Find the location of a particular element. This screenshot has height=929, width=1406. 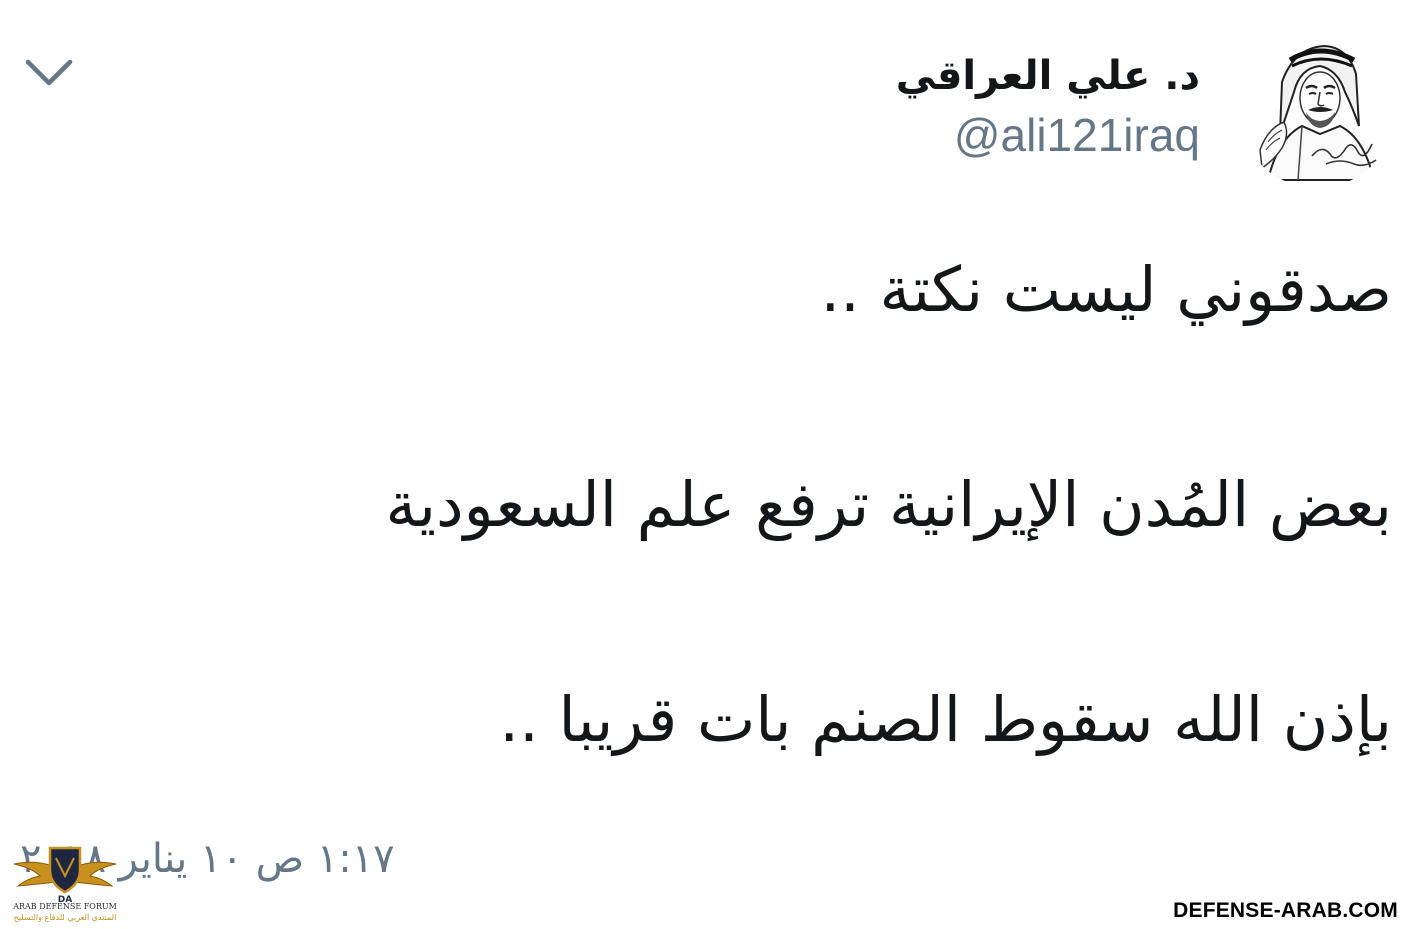

site-watermark: DEFENSE-ARAB.COM is located at coordinates (1285, 910).